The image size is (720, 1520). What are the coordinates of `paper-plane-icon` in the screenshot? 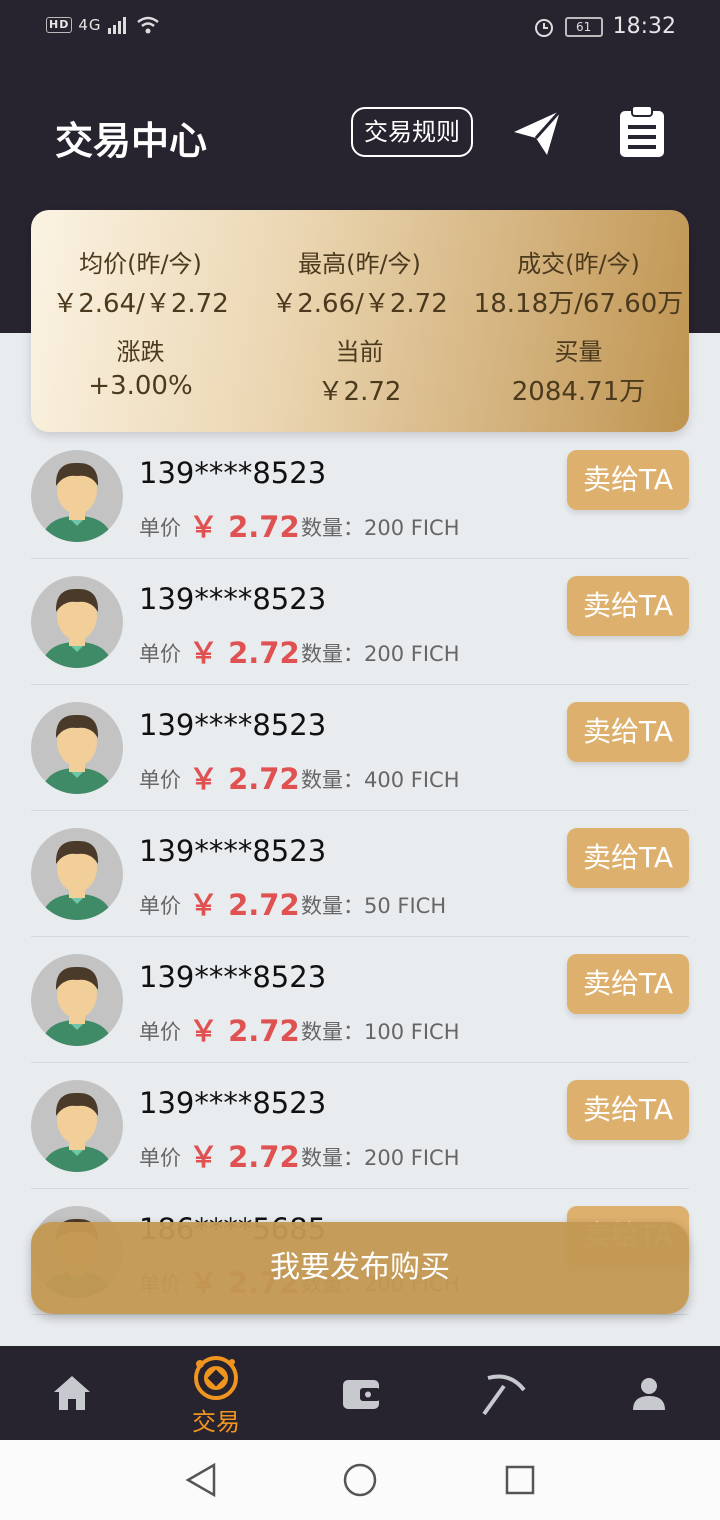 It's located at (538, 132).